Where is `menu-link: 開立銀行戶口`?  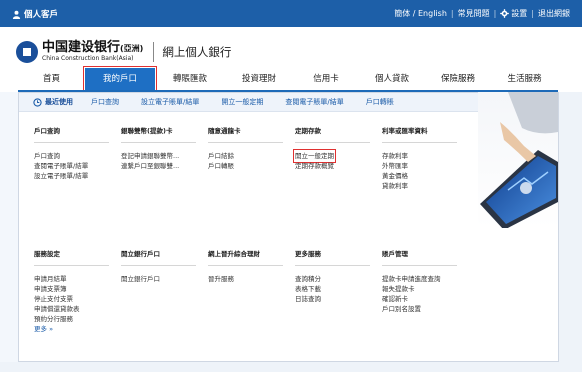 menu-link: 開立銀行戶口 is located at coordinates (158, 279).